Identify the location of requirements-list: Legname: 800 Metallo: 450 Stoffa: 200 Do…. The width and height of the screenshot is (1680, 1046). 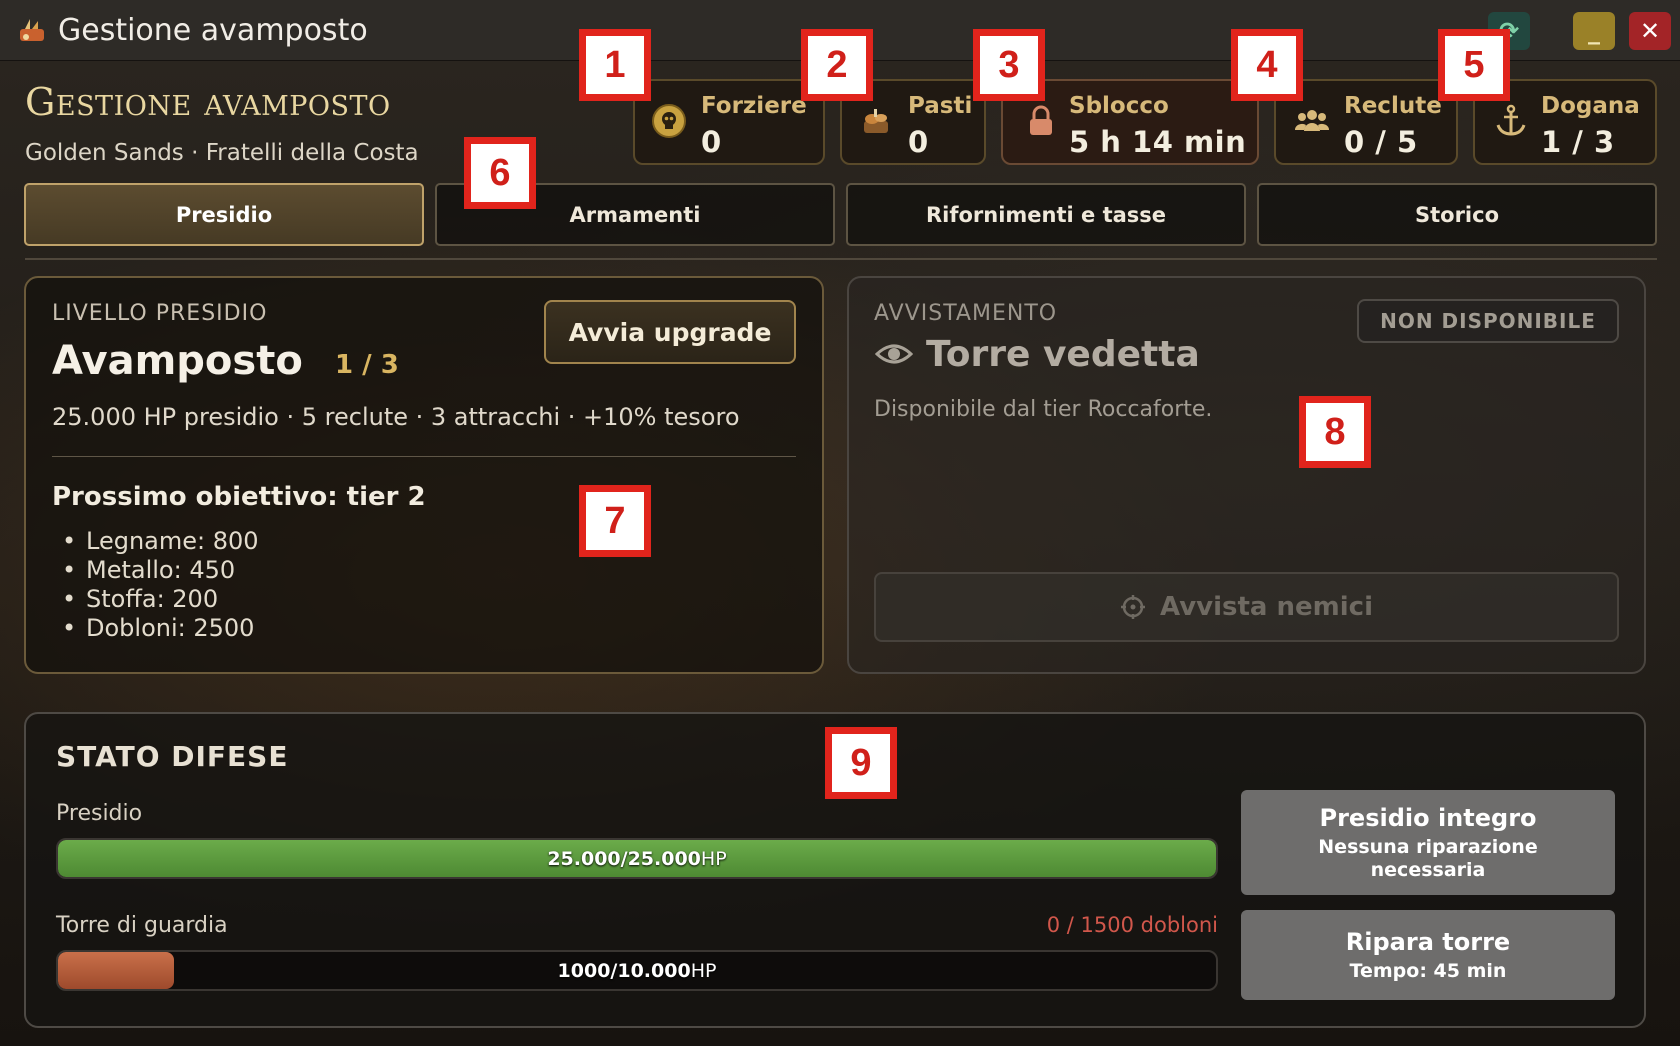
(155, 585).